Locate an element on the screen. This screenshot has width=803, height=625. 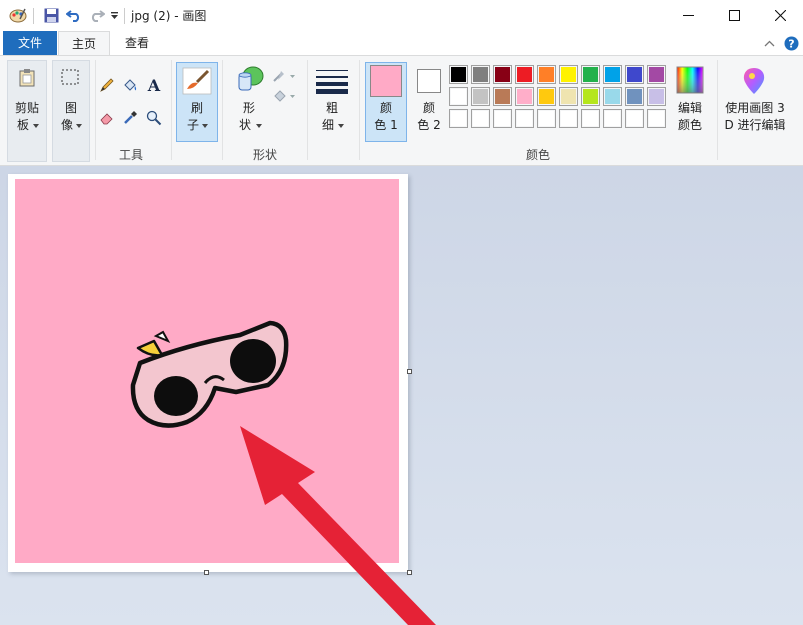
resize-handle-bottom is located at coordinates (206, 572).